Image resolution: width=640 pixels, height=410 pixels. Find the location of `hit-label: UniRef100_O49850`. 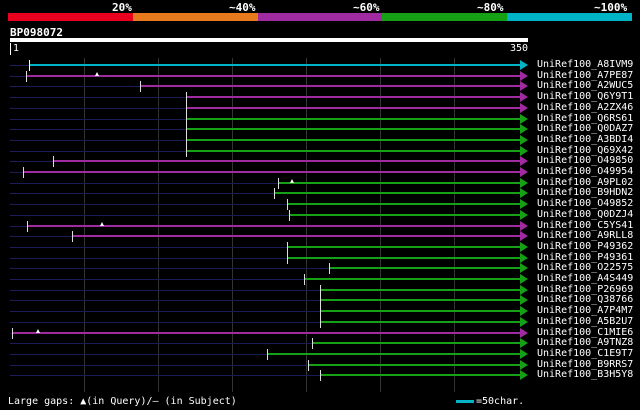

hit-label: UniRef100_O49850 is located at coordinates (585, 160).